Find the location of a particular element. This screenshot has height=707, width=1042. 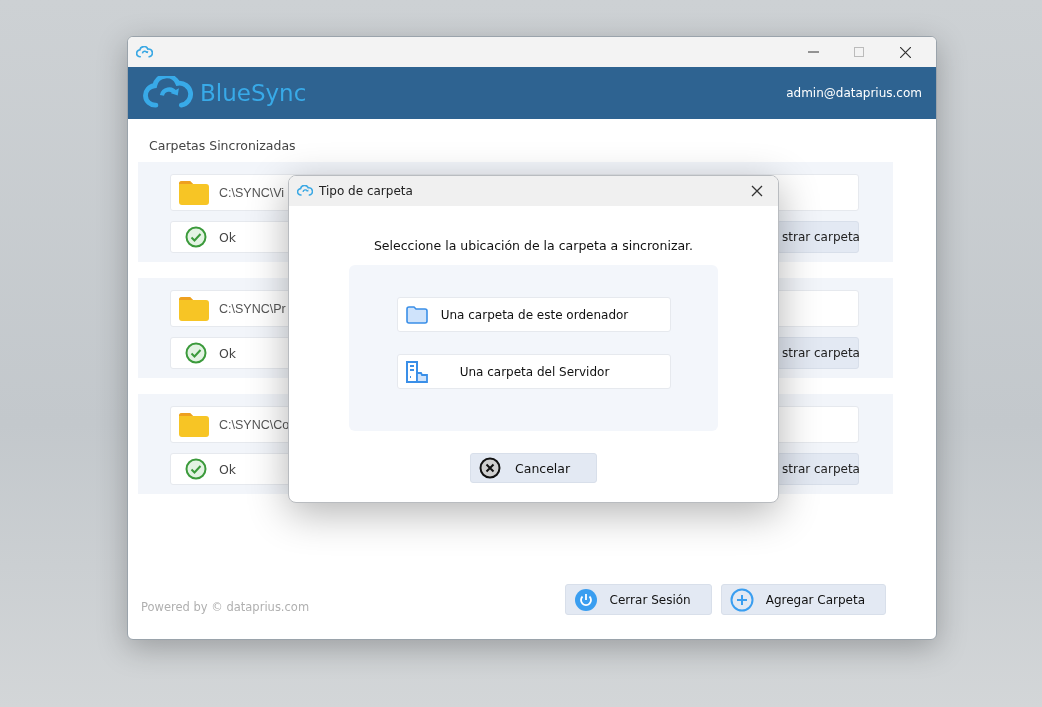

cancel-circle-icon is located at coordinates (490, 468).